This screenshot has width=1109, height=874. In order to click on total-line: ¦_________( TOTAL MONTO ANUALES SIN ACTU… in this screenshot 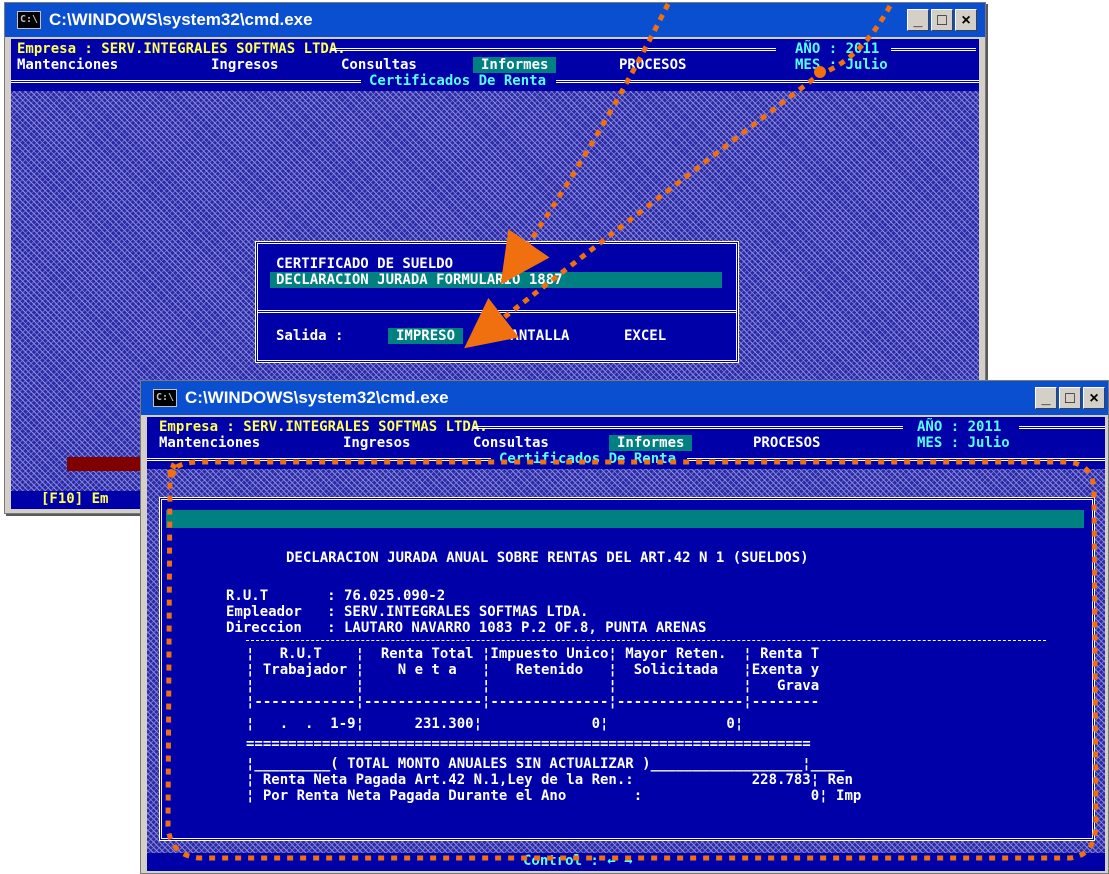, I will do `click(545, 764)`.